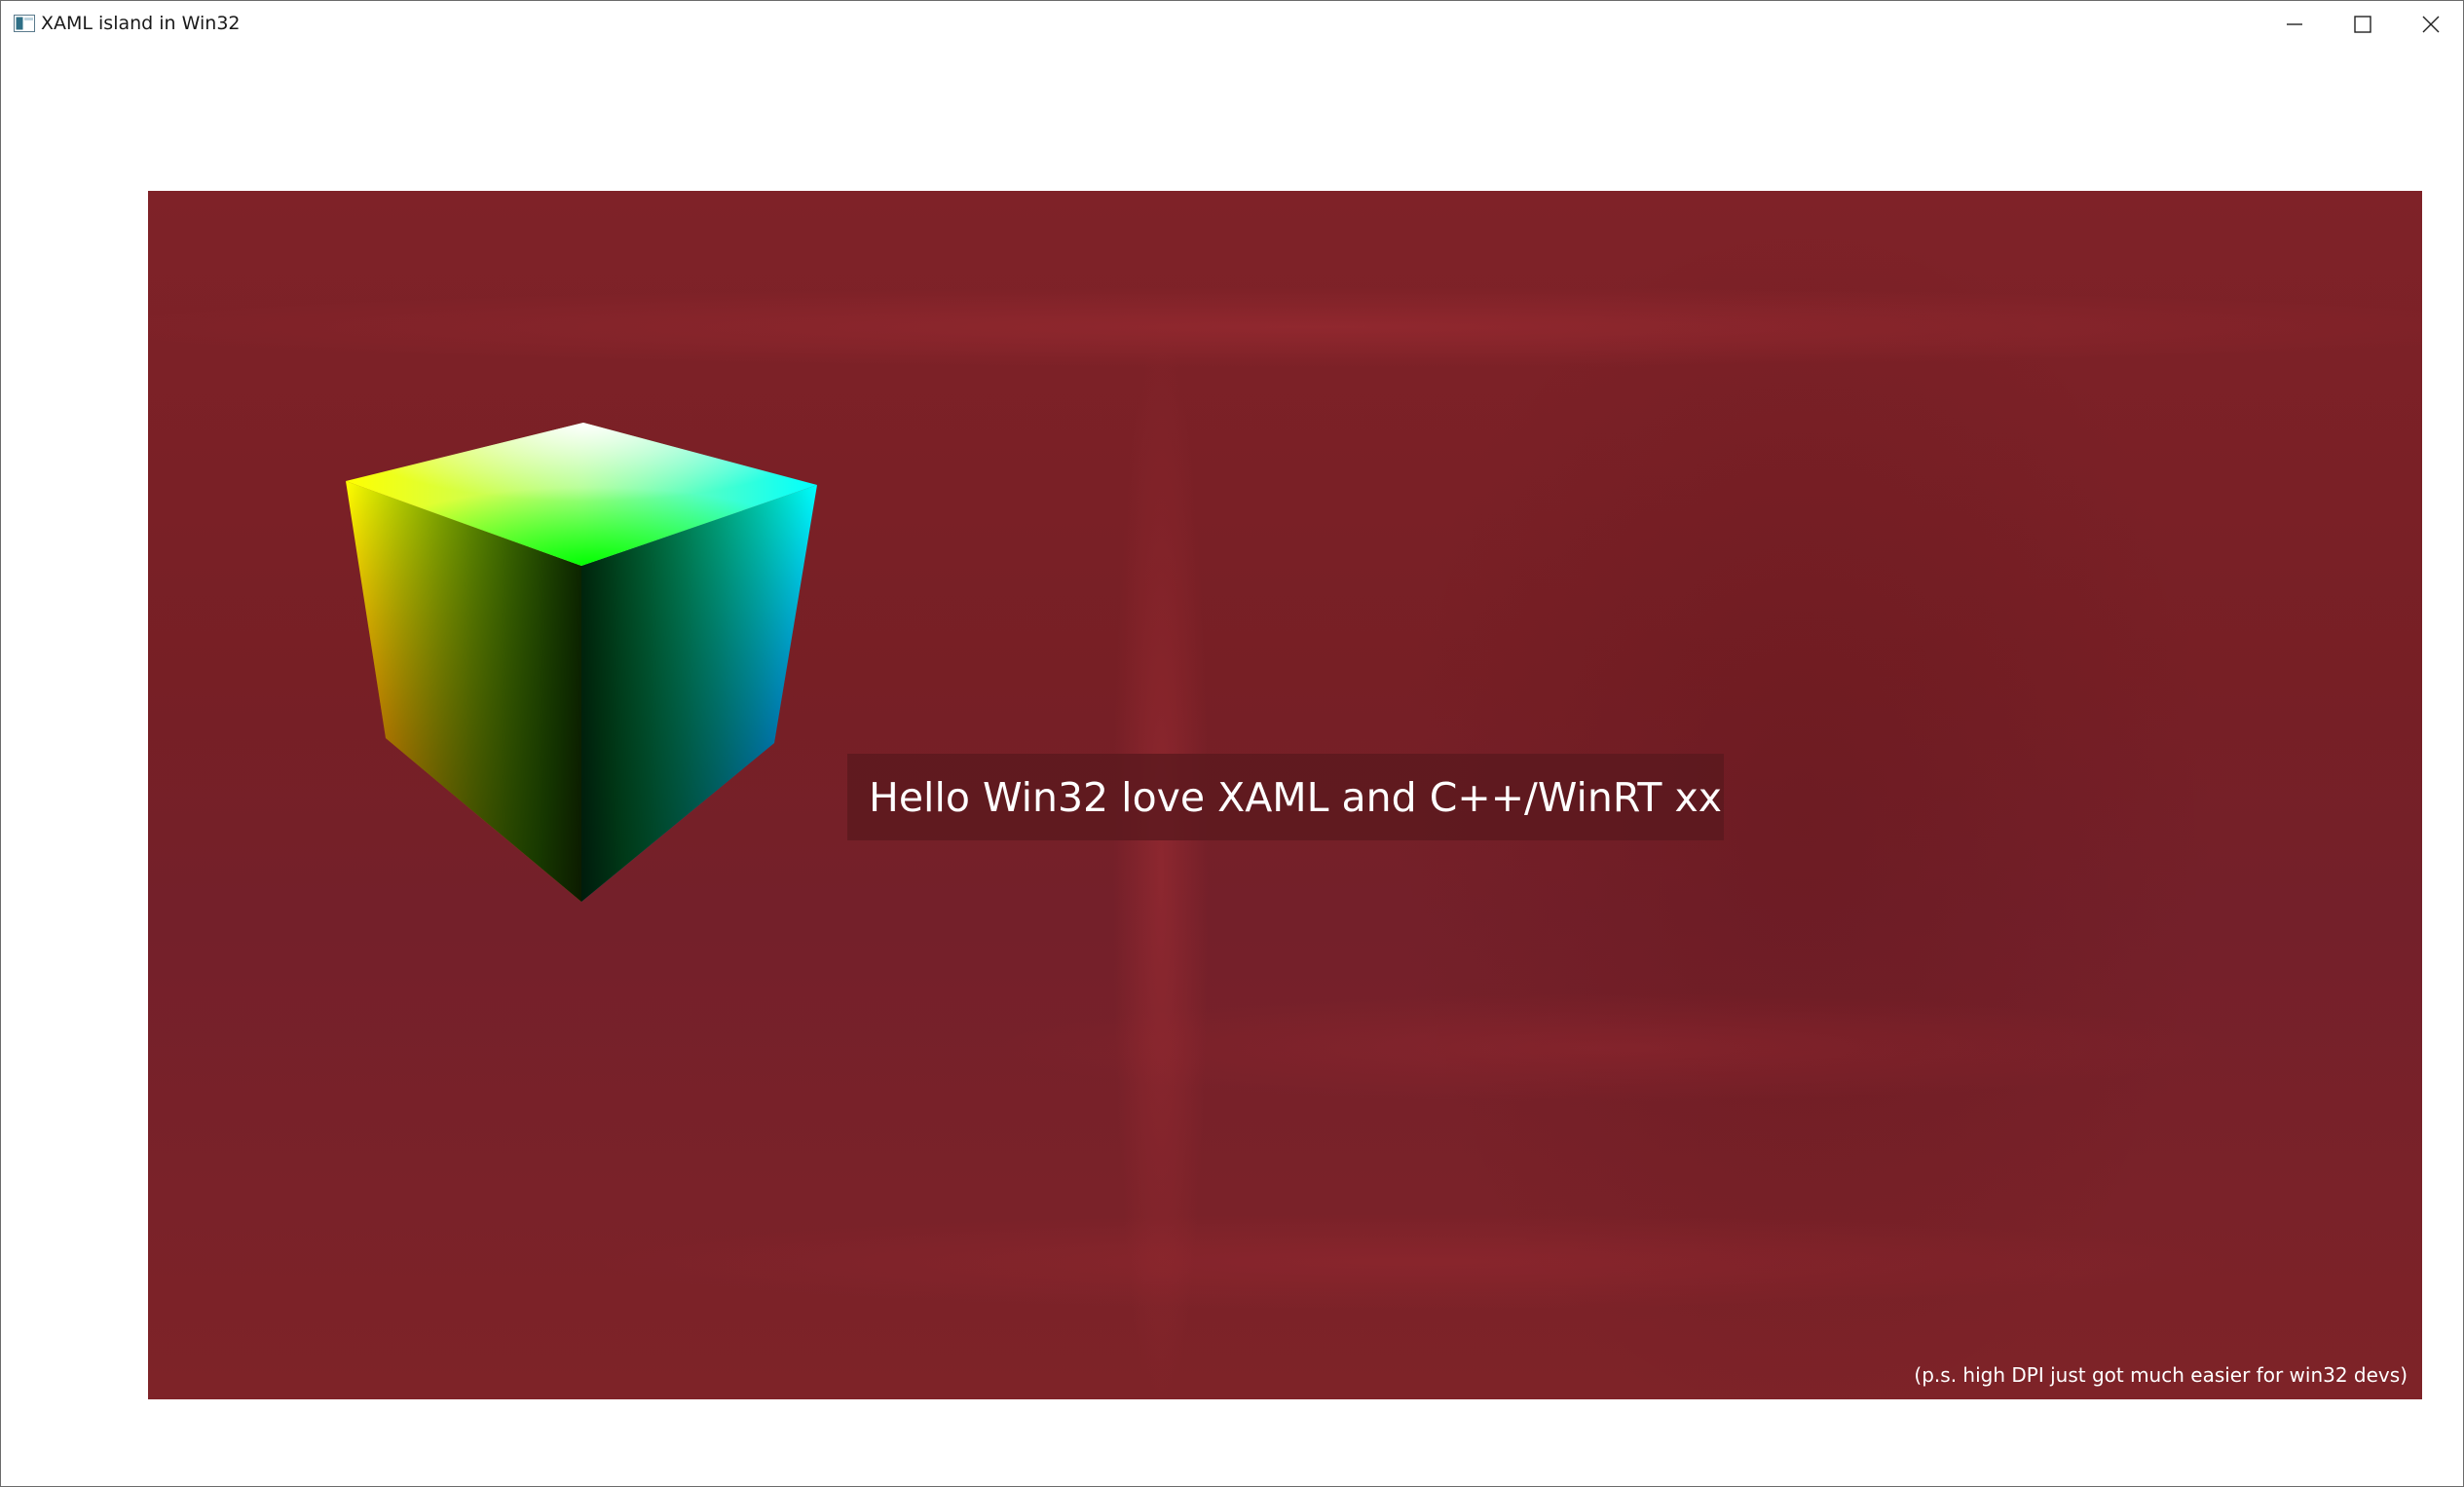  I want to click on maximize-icon, so click(2362, 24).